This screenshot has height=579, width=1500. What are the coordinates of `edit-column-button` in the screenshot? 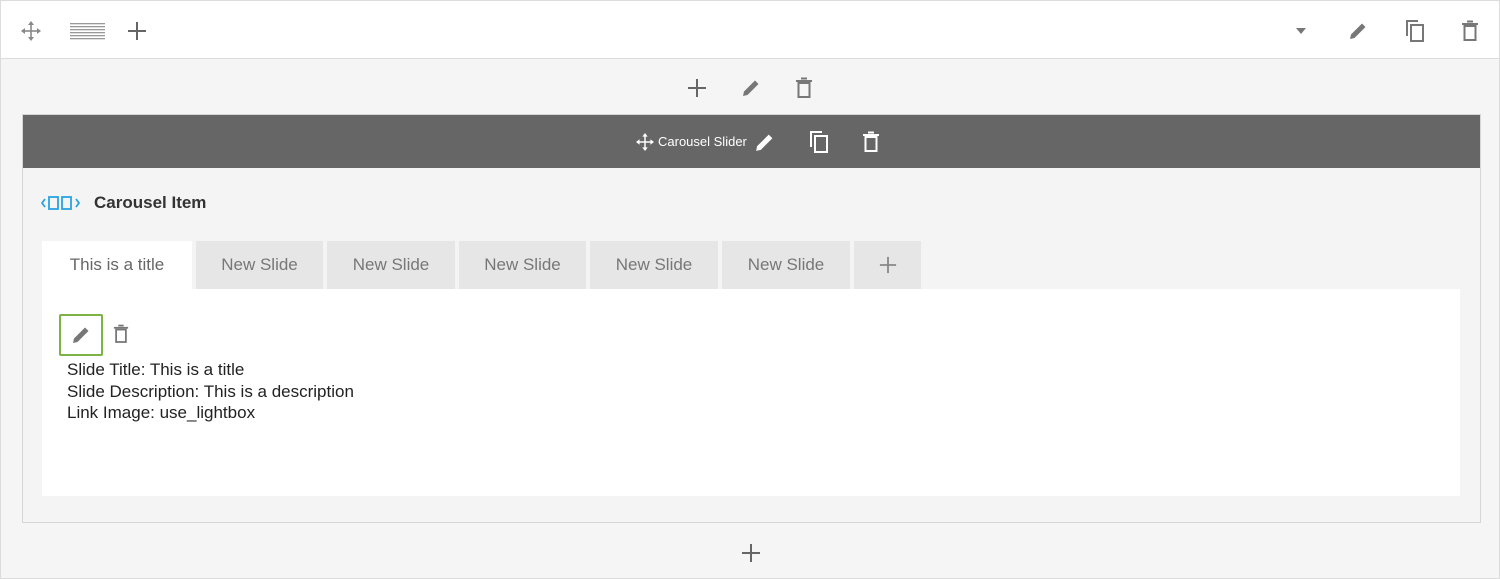 It's located at (751, 88).